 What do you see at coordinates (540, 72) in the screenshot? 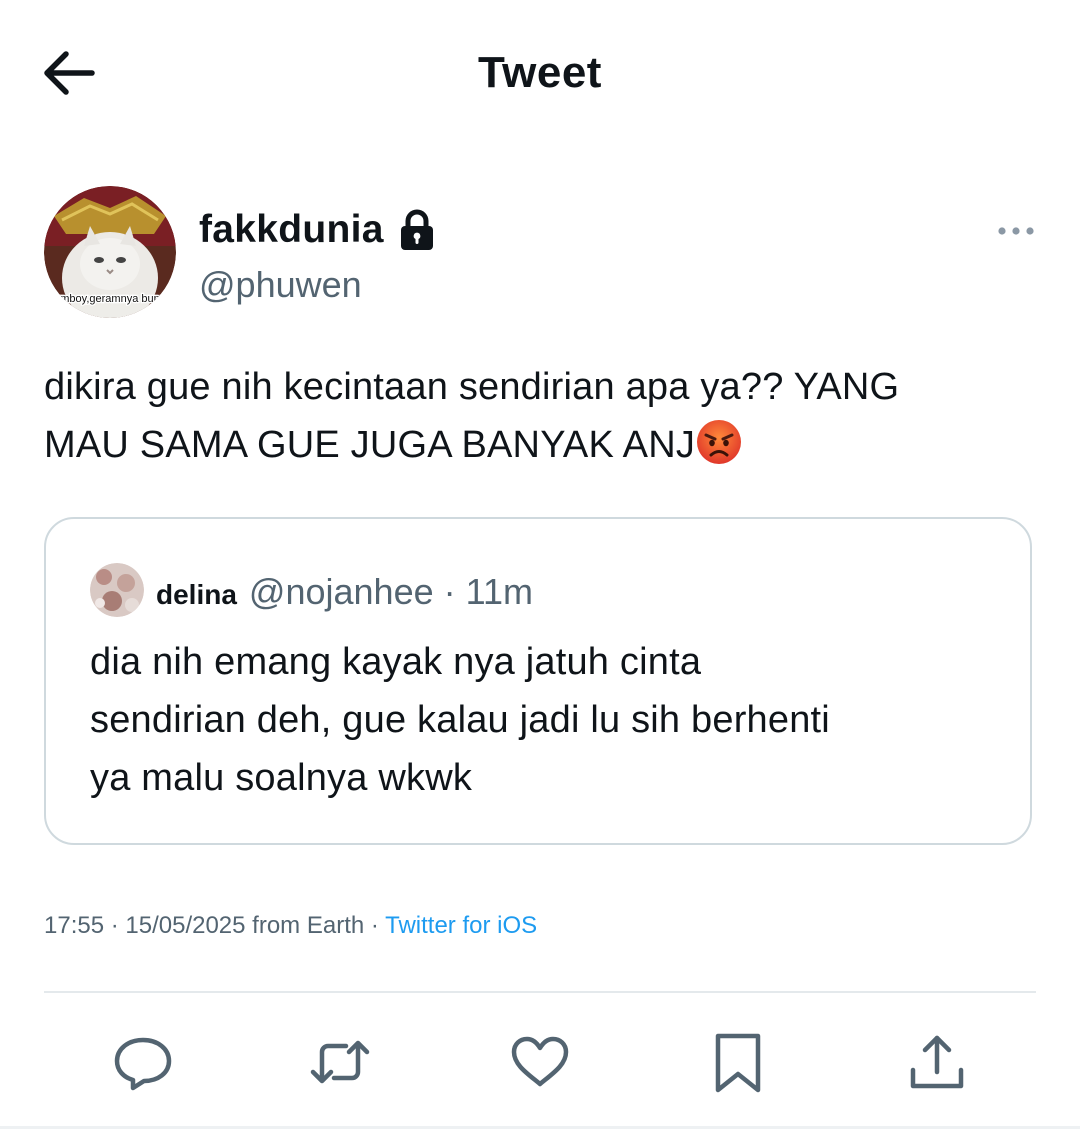
I see `page-title: Tweet` at bounding box center [540, 72].